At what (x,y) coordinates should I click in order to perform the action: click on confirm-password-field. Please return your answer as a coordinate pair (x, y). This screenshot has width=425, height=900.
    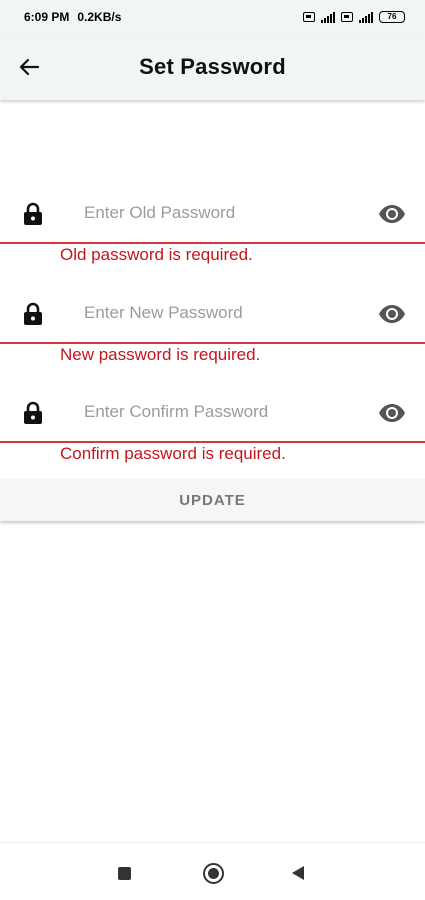
    Looking at the image, I should click on (212, 411).